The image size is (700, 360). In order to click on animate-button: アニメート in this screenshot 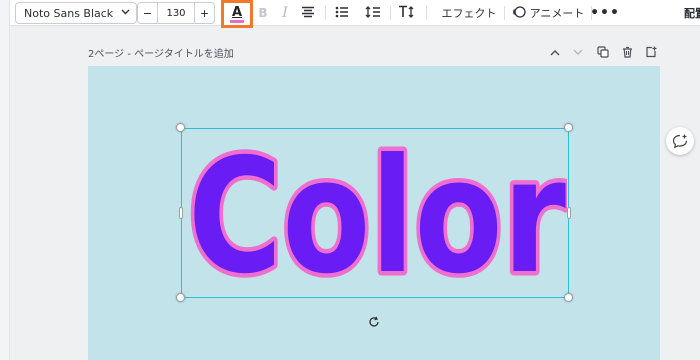, I will do `click(548, 13)`.